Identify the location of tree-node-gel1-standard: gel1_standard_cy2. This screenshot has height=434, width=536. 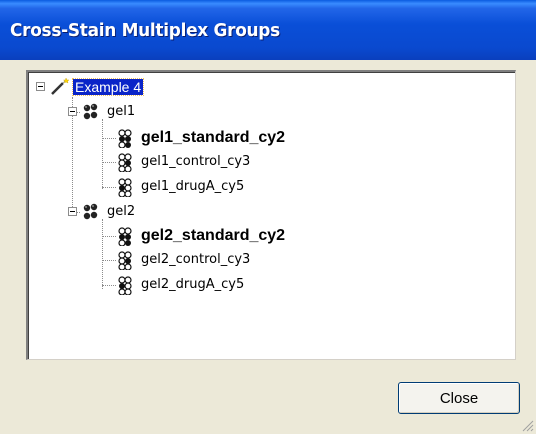
(201, 138).